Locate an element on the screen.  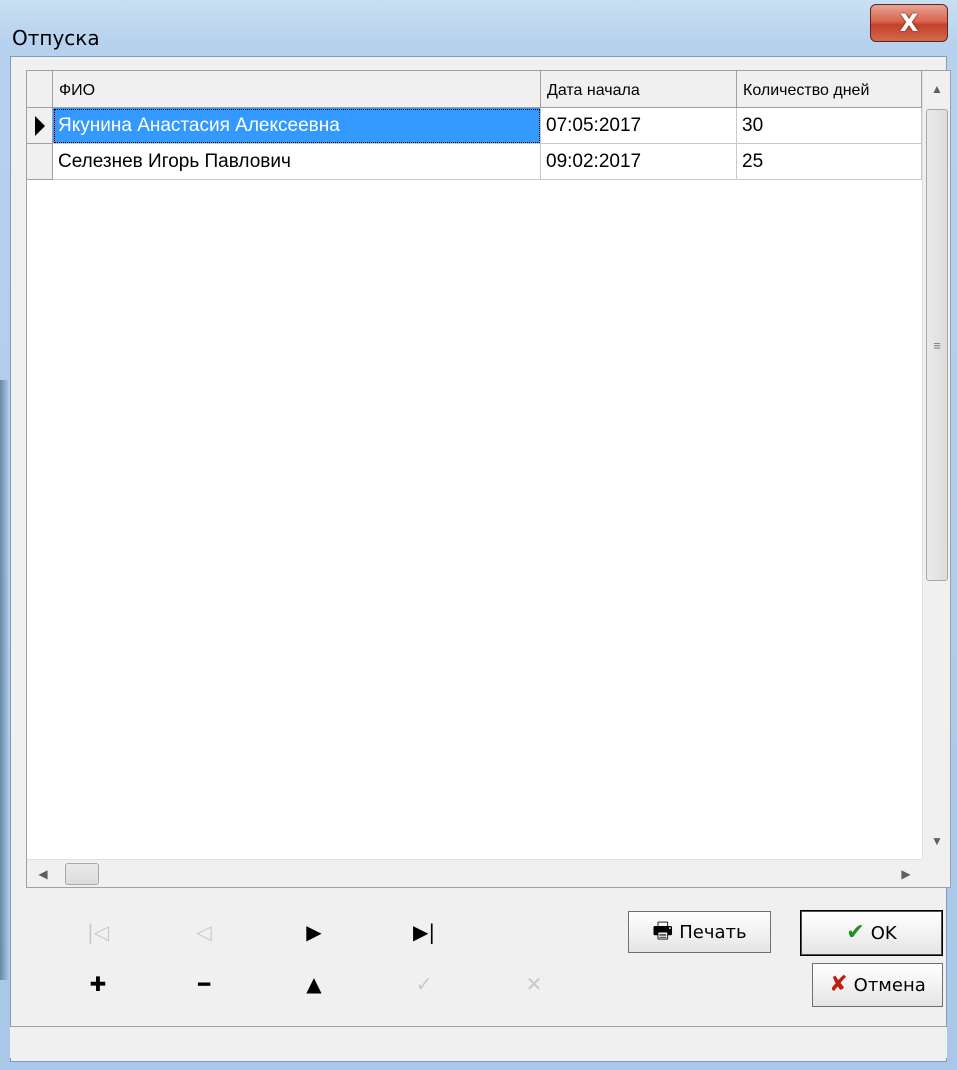
status-bar is located at coordinates (478, 1042).